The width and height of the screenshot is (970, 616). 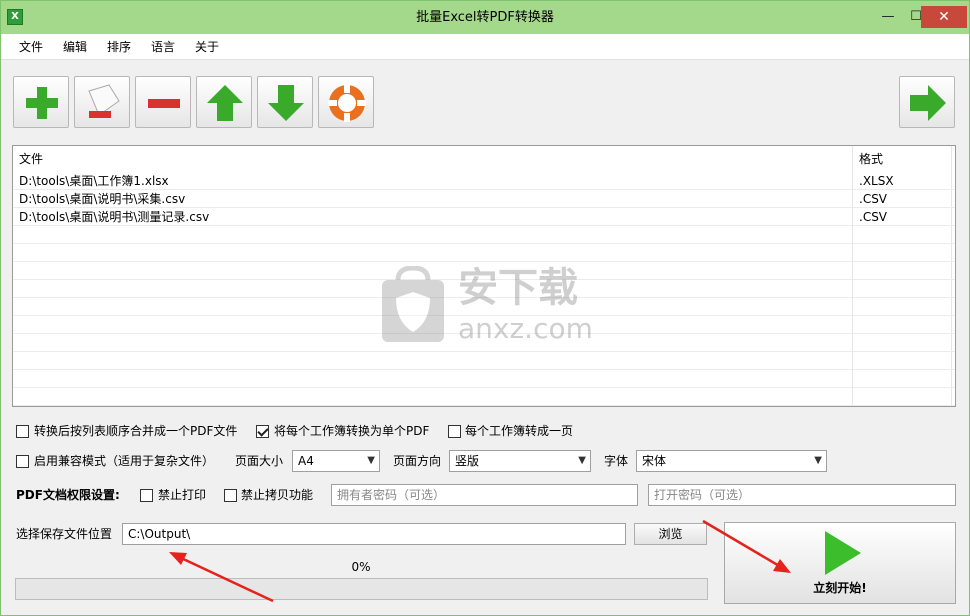 What do you see at coordinates (31, 47) in the screenshot?
I see `menu-file: 文件` at bounding box center [31, 47].